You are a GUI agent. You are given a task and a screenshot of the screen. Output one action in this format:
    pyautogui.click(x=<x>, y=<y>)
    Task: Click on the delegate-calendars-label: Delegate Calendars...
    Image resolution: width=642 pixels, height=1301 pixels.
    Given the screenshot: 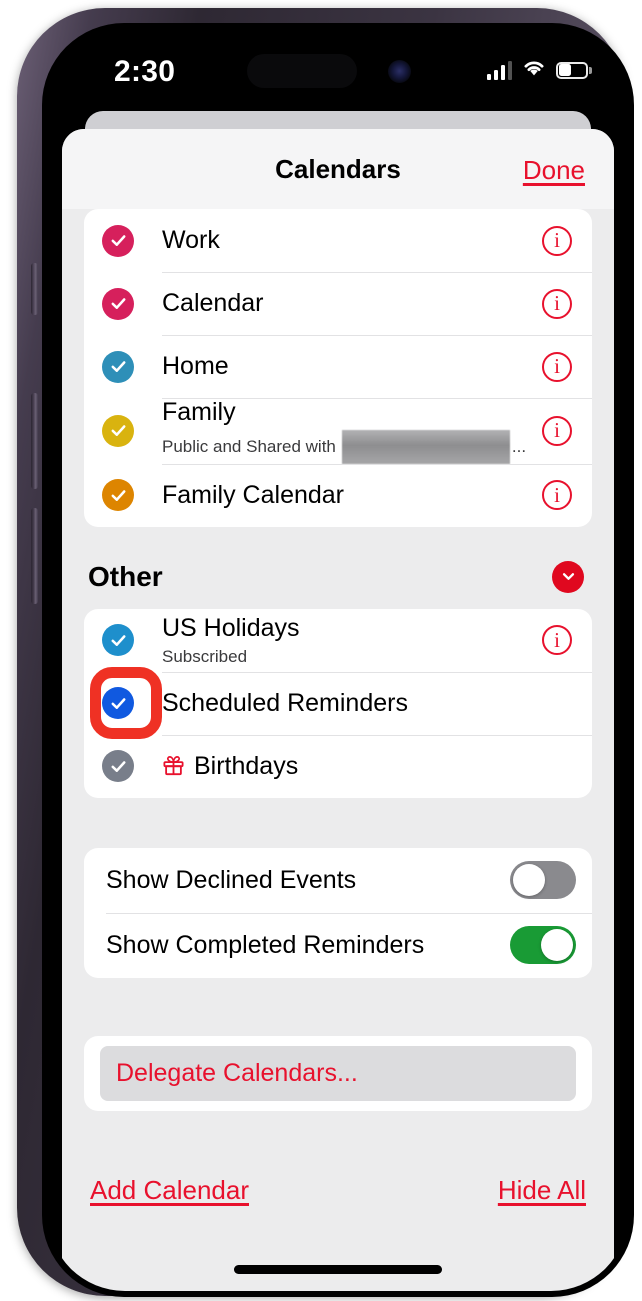 What is the action you would take?
    pyautogui.click(x=237, y=1072)
    